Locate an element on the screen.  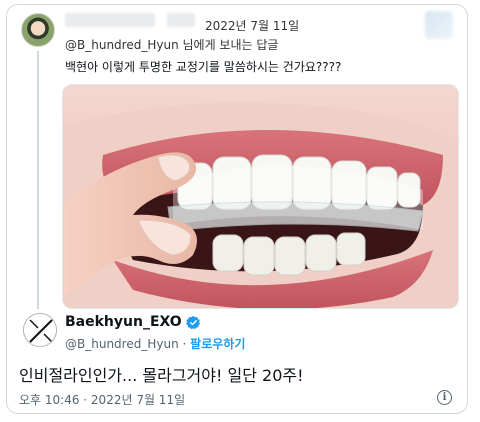
exo-logo-icon is located at coordinates (40, 330).